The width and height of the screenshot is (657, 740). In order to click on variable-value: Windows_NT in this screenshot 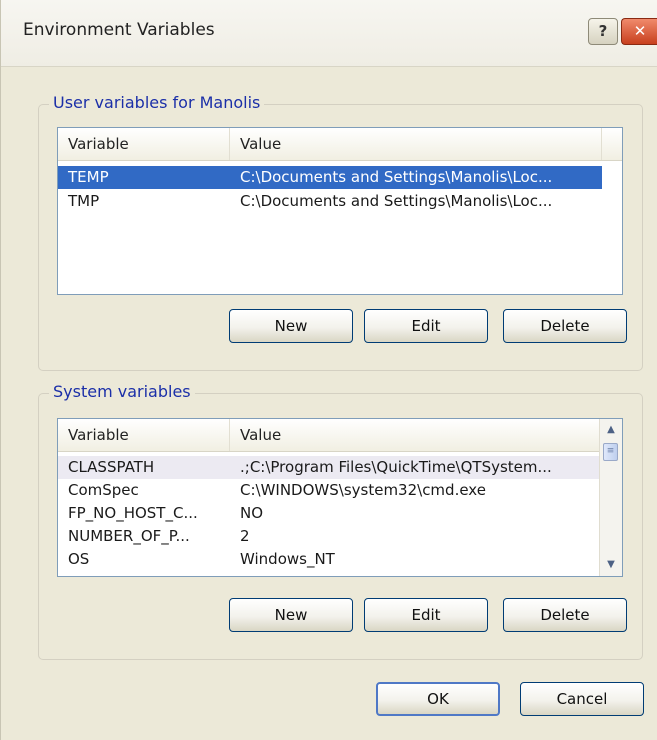, I will do `click(287, 559)`.